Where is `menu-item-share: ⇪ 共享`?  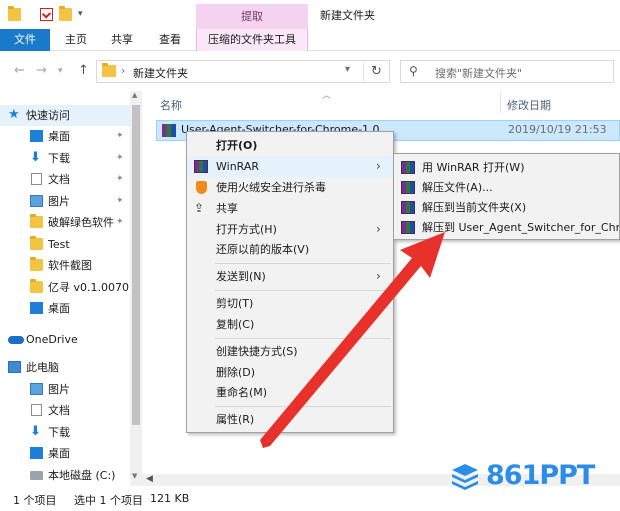 menu-item-share: ⇪ 共享 is located at coordinates (290, 208).